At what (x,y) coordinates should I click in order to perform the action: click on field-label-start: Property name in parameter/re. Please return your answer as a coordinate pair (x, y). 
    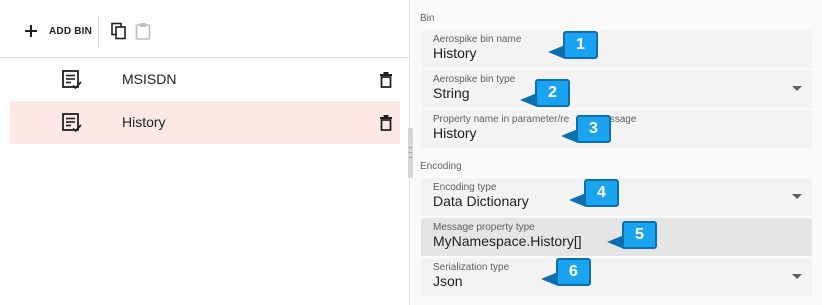
    Looking at the image, I should click on (501, 119).